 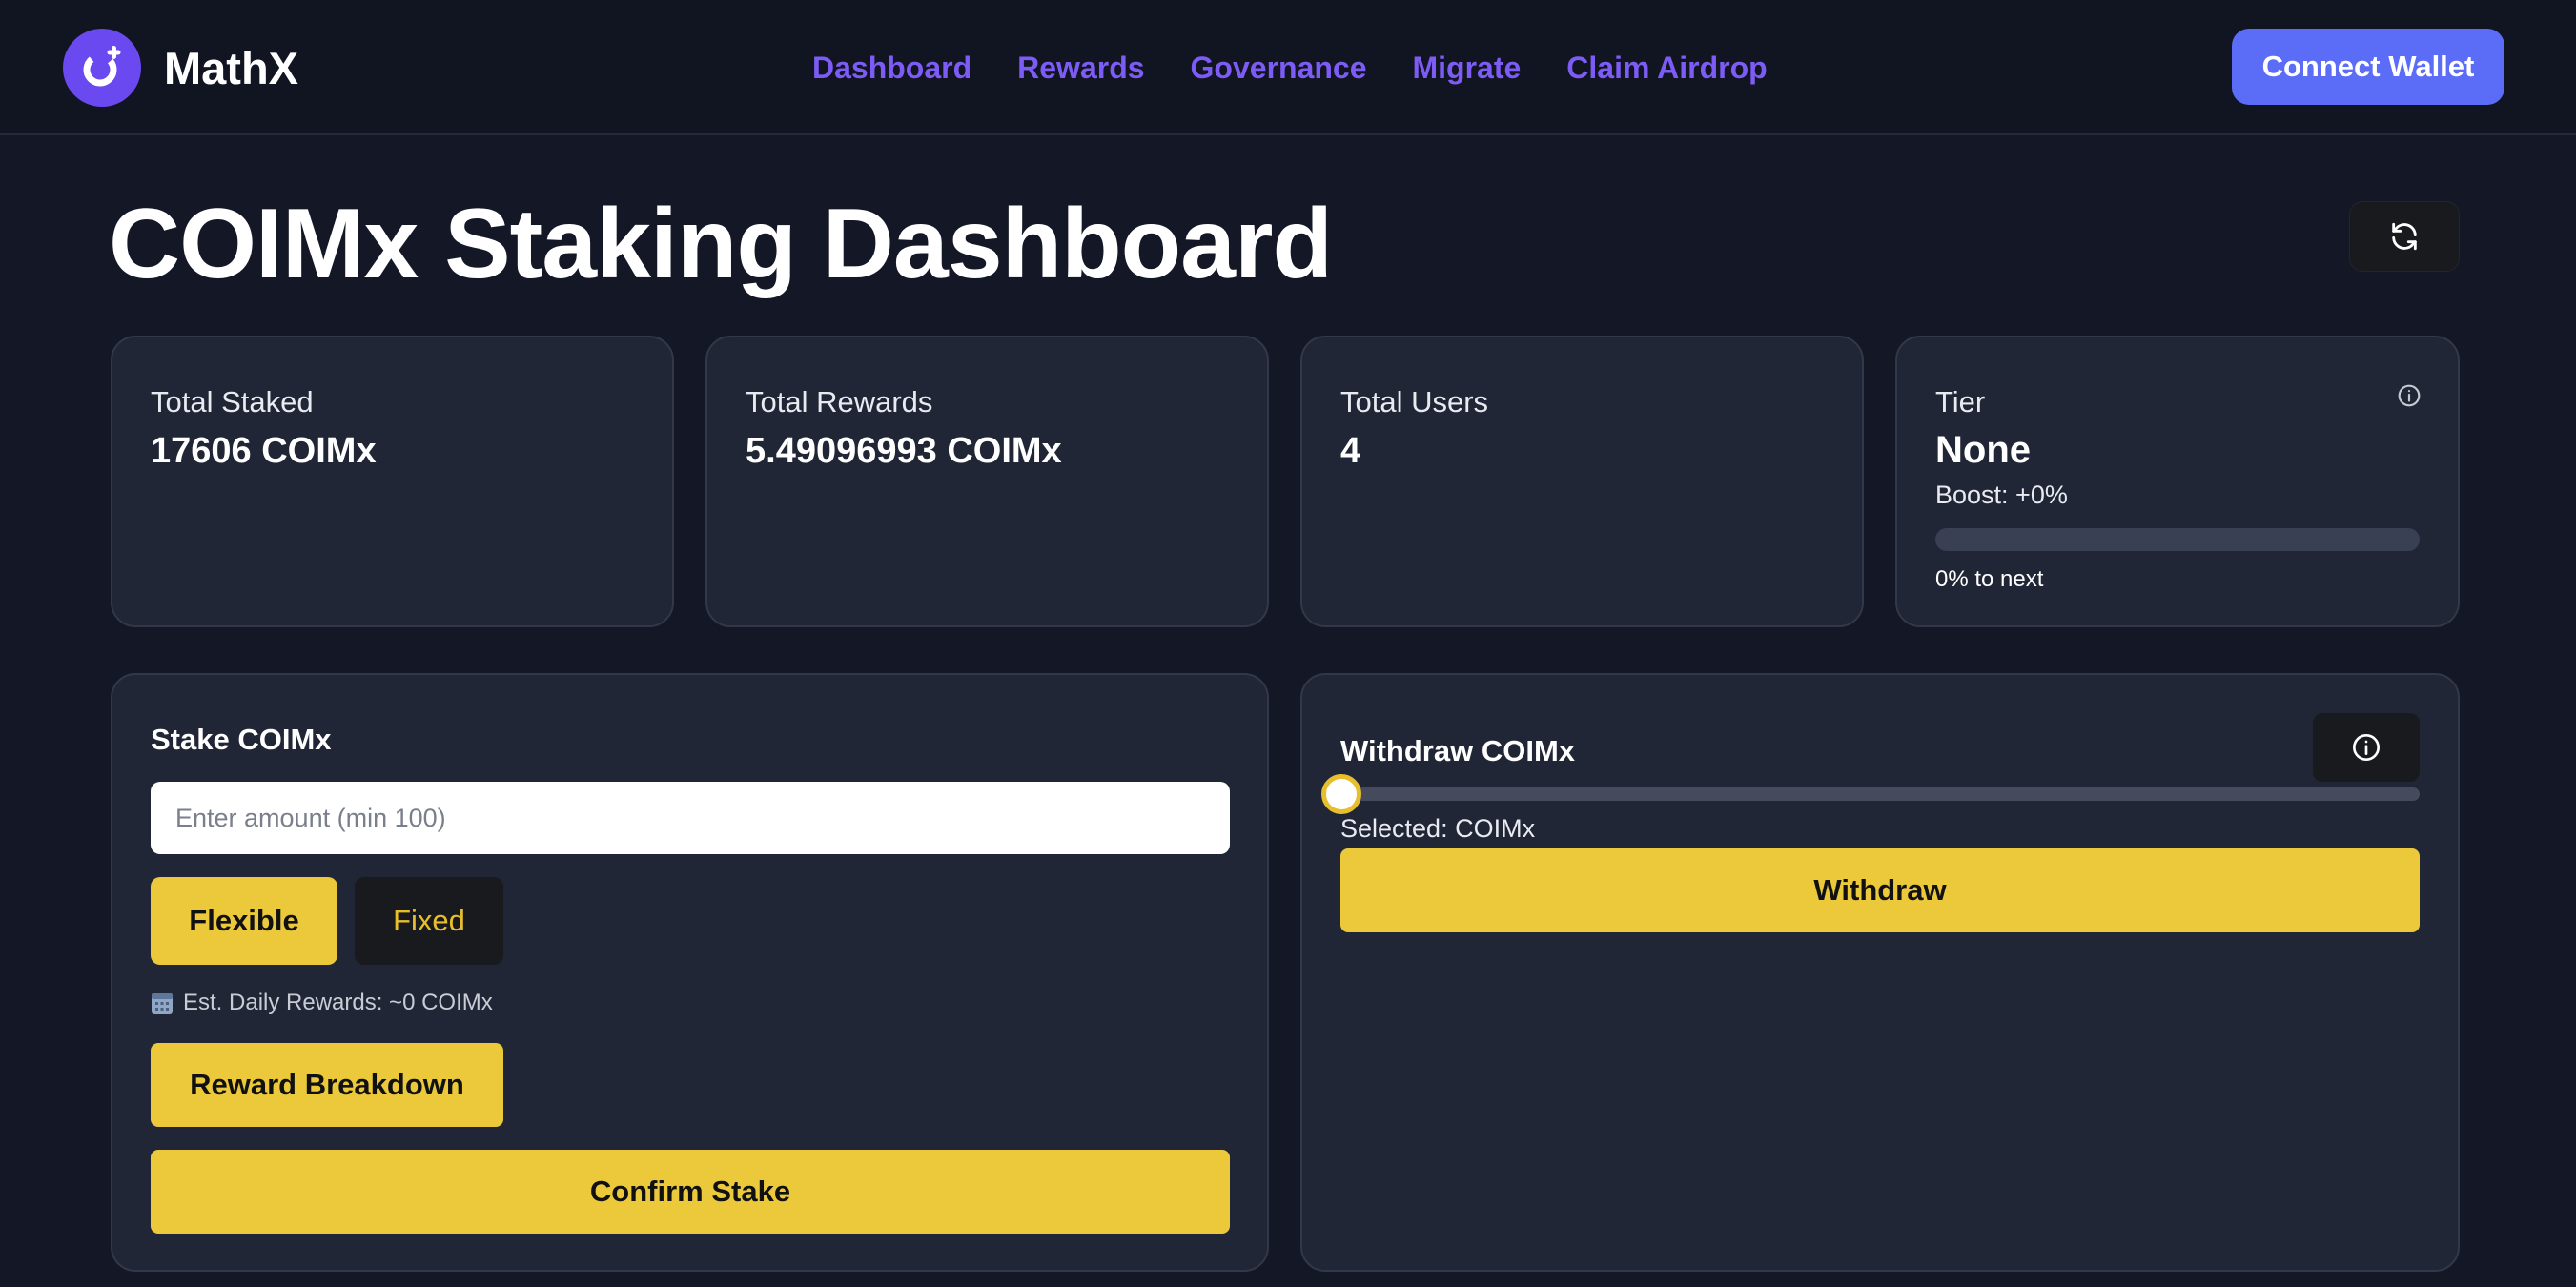 I want to click on withdraw-info-button, so click(x=2366, y=747).